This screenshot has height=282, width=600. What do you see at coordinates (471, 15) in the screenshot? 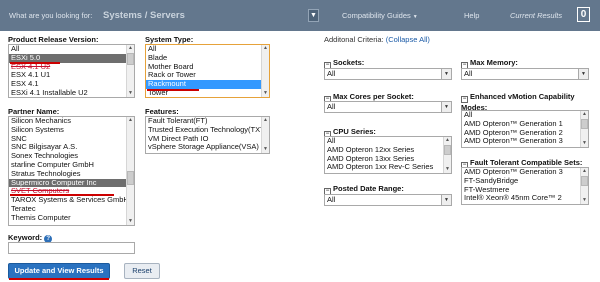
I see `help-link: Help` at bounding box center [471, 15].